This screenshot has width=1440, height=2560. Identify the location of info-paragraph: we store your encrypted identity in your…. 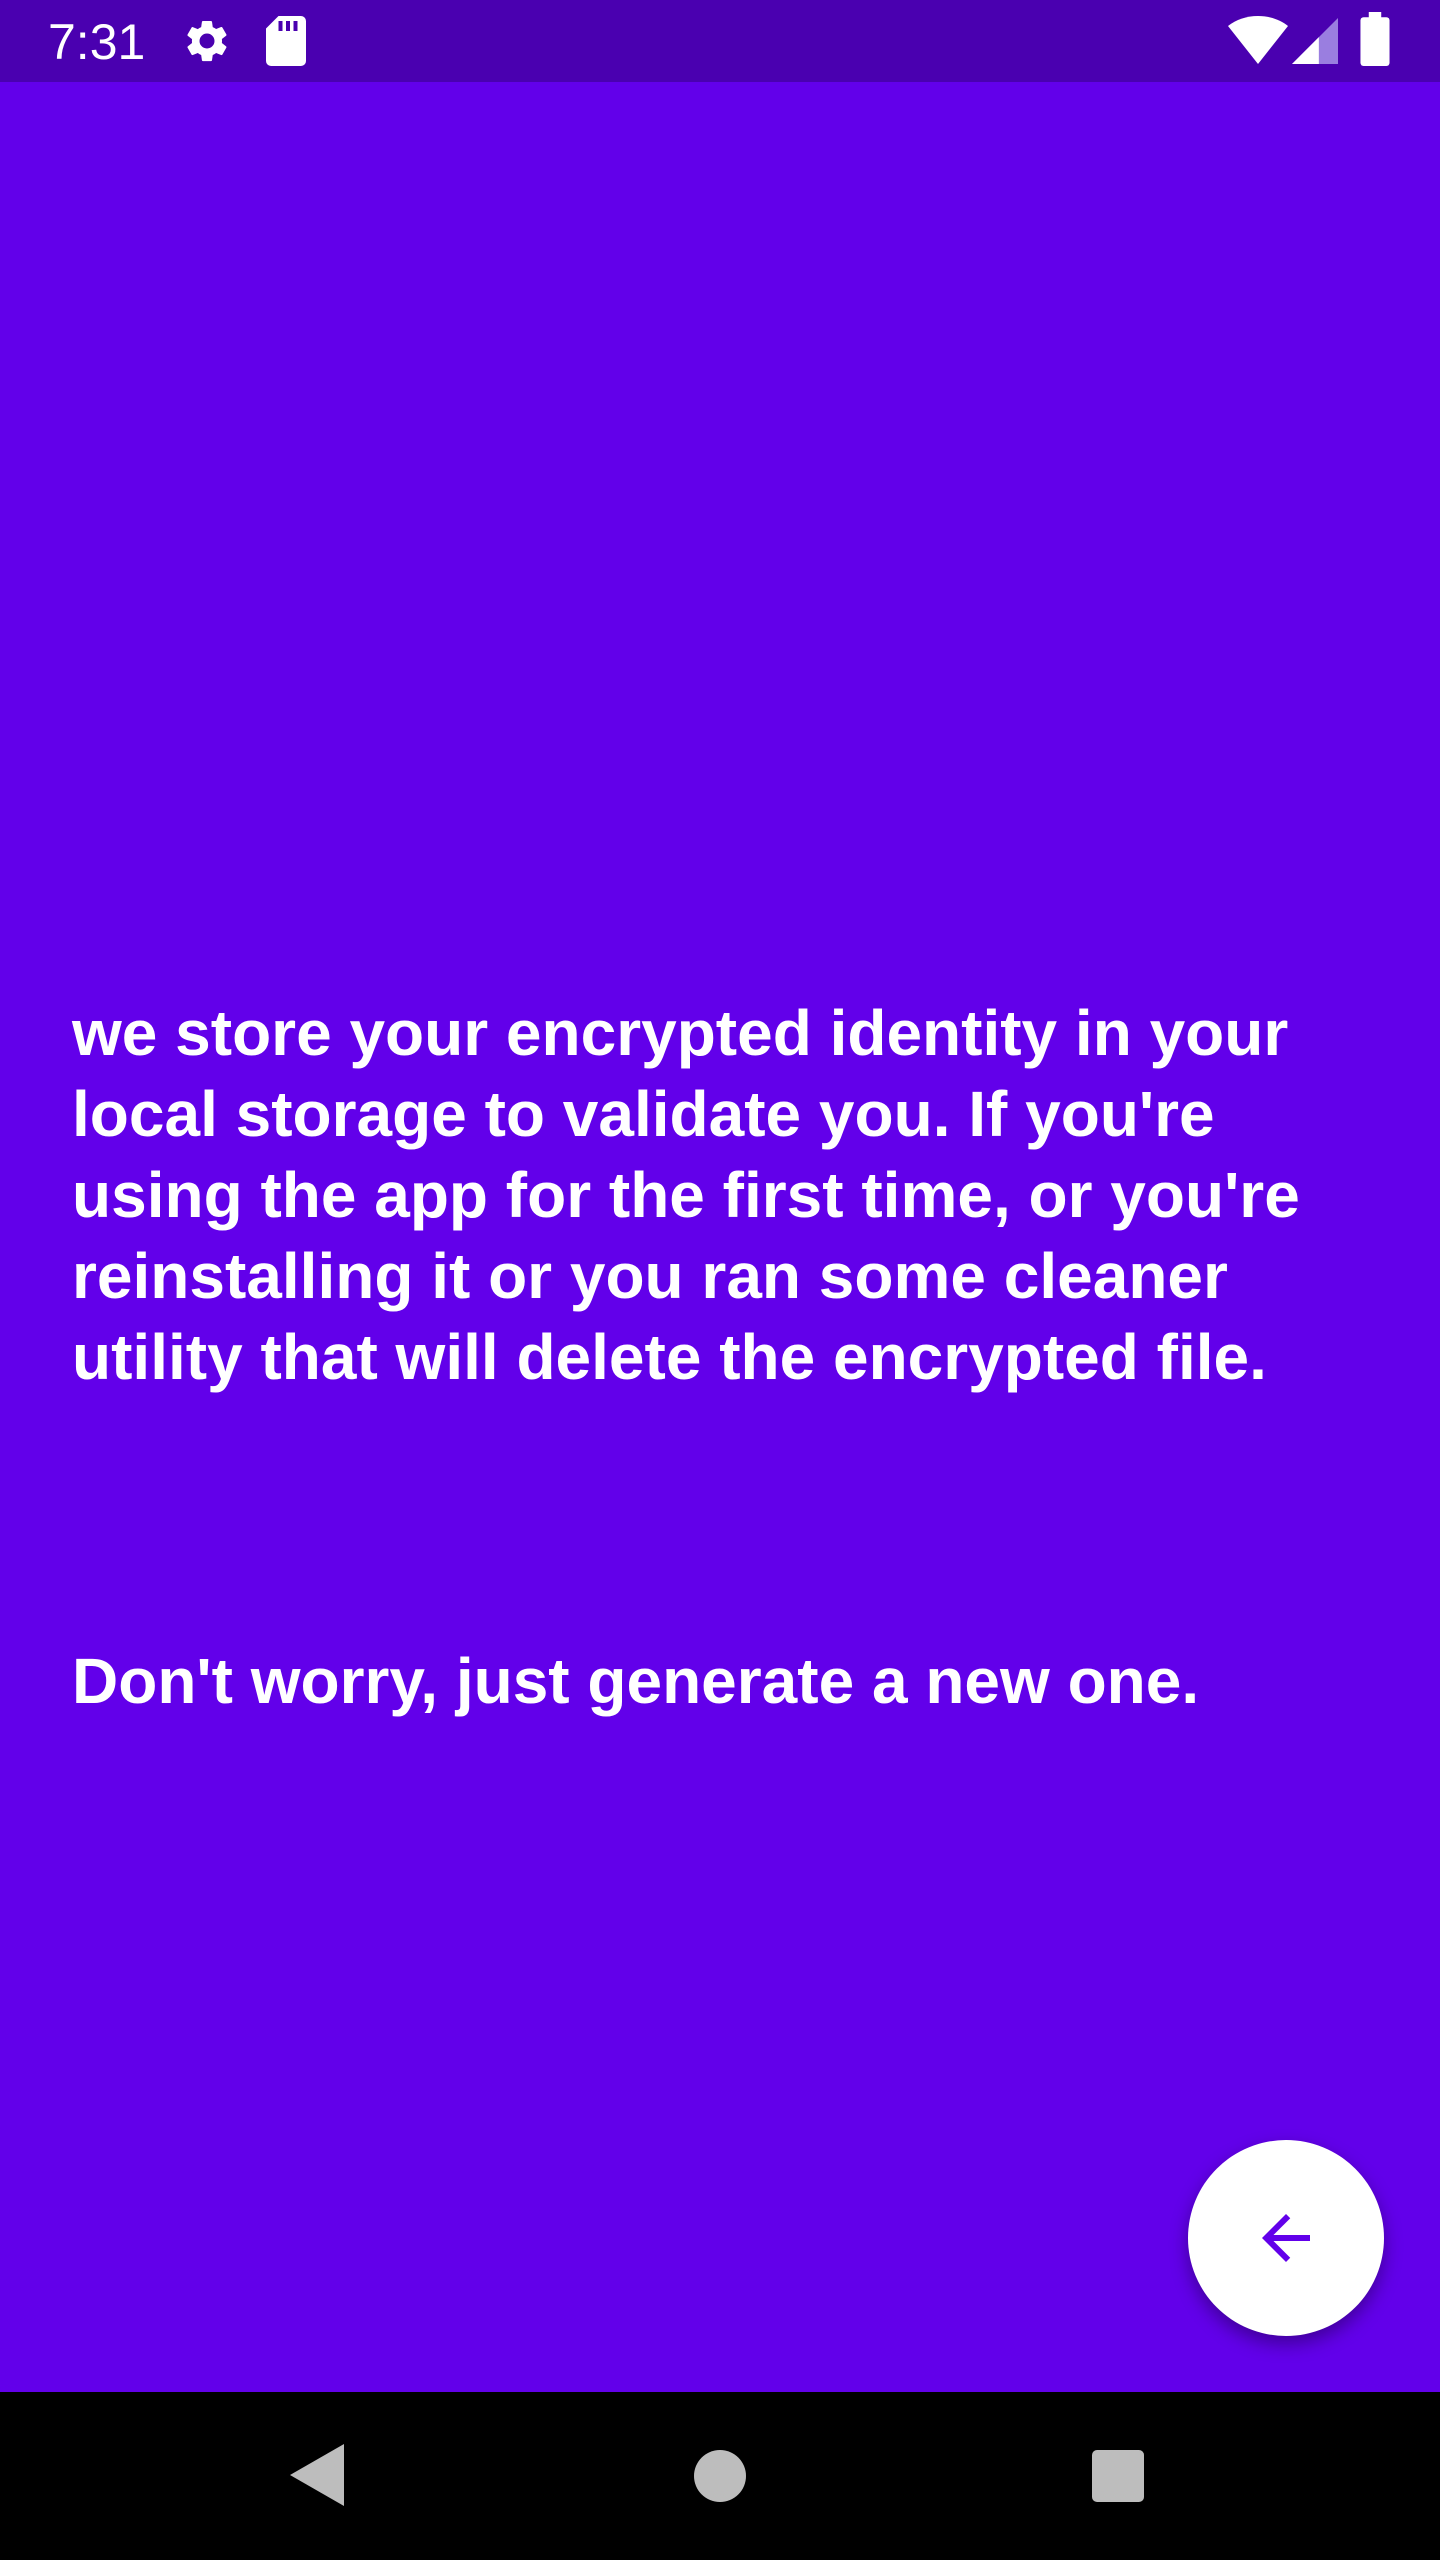
(686, 1195).